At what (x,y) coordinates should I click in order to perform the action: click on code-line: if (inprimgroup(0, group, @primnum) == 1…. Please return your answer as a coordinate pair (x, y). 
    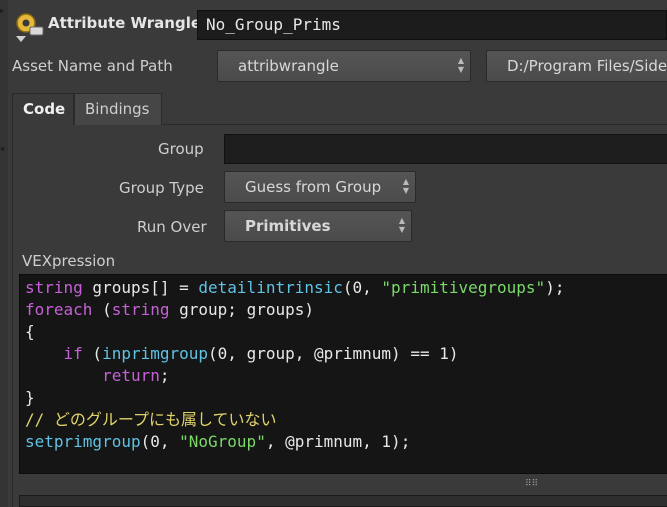
    Looking at the image, I should click on (346, 354).